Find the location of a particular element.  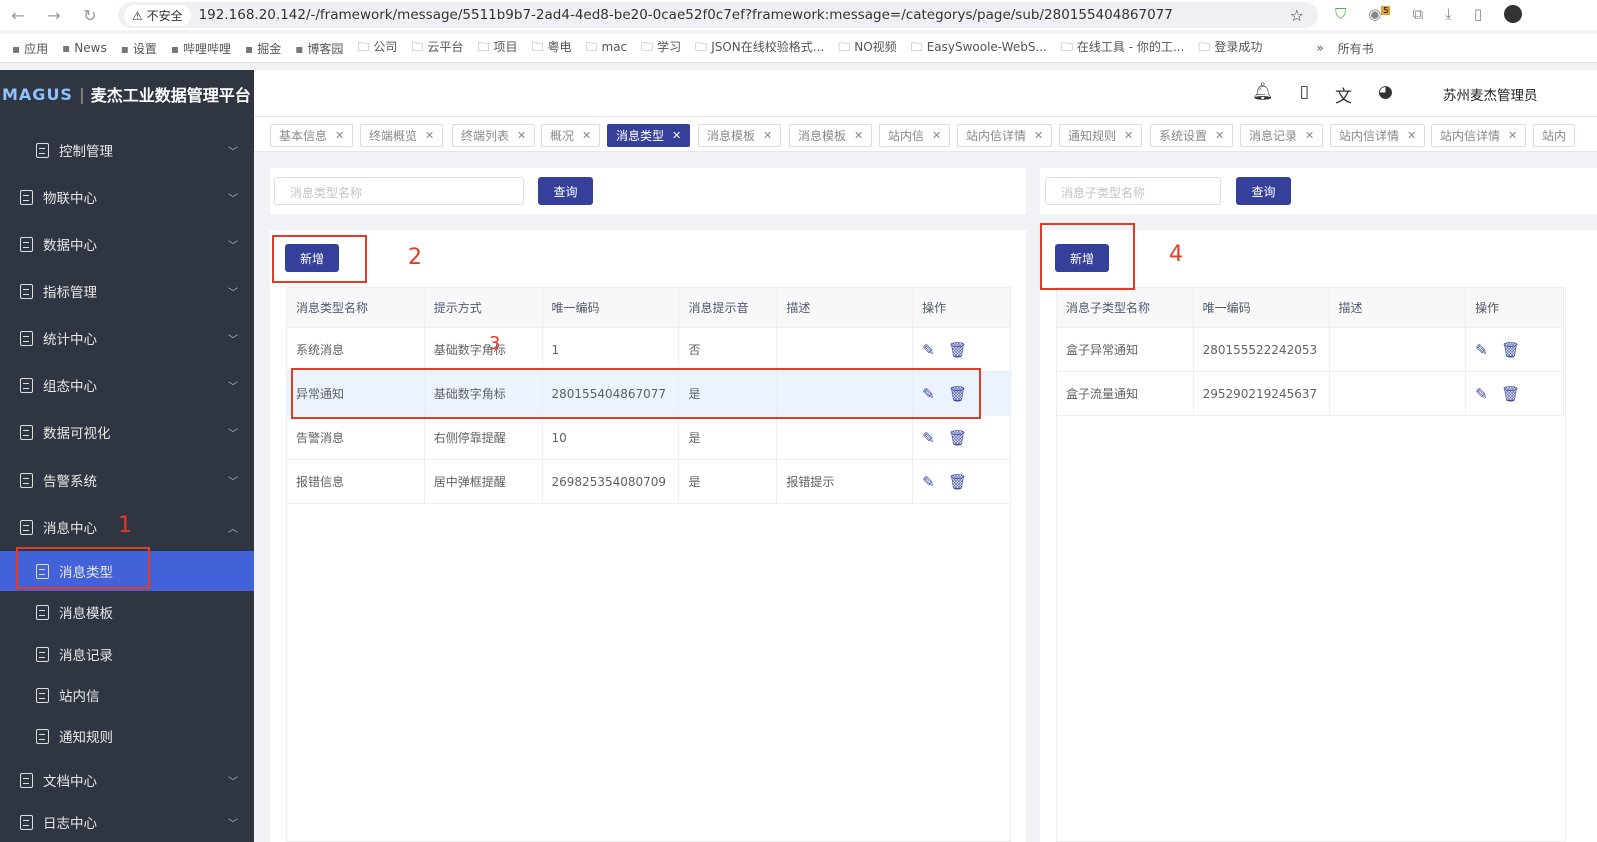

profile-avatar is located at coordinates (1513, 14).